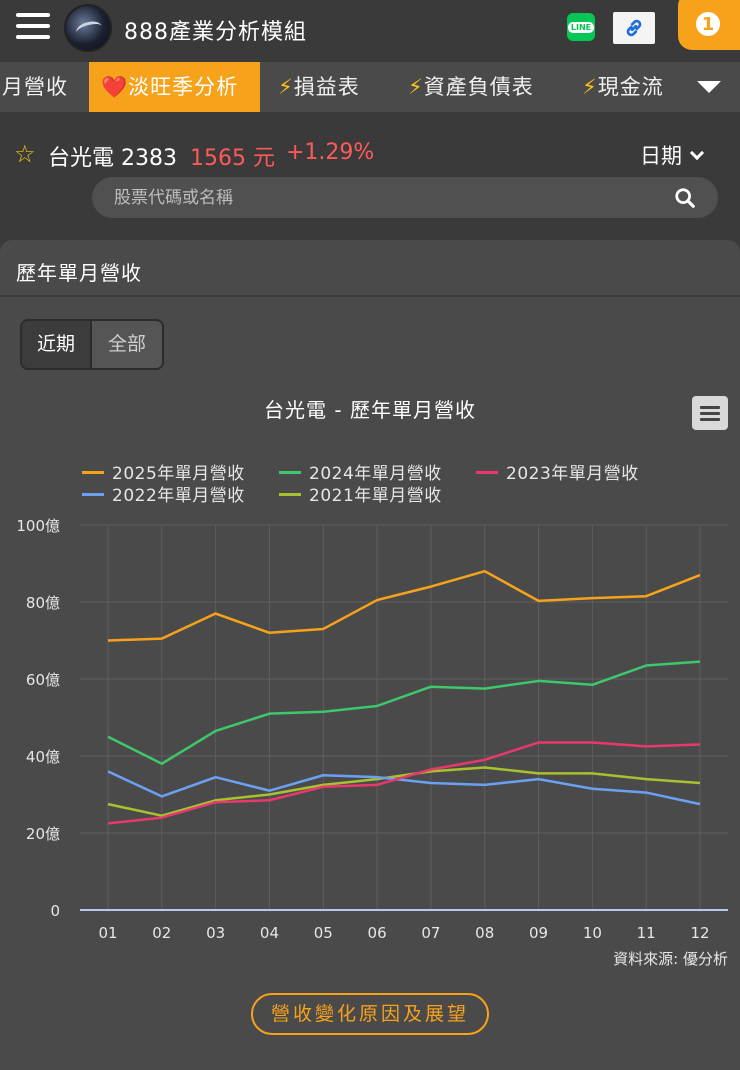 The image size is (740, 1070). Describe the element at coordinates (33, 26) in the screenshot. I see `hamburger-menu-icon` at that location.